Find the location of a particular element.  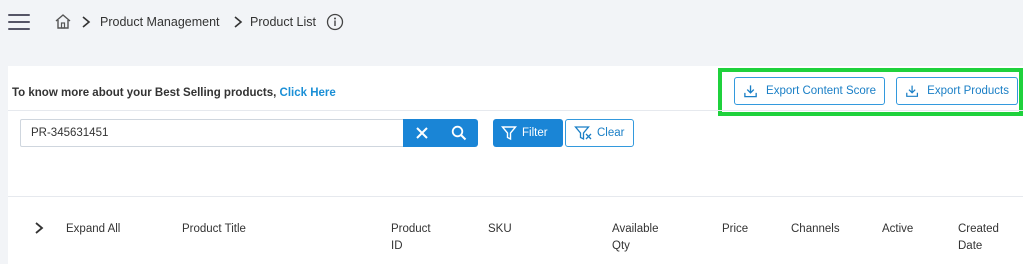

breadcrumb-product-management: Product Management is located at coordinates (160, 22).